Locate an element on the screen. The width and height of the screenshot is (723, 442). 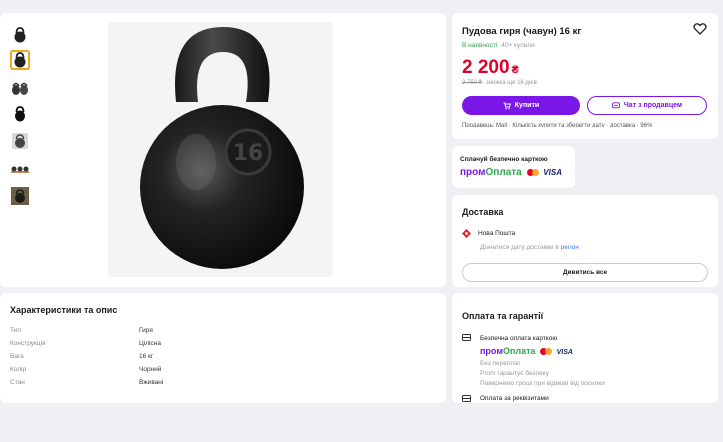
characteristics-title: Характеристики та опис is located at coordinates (64, 310).